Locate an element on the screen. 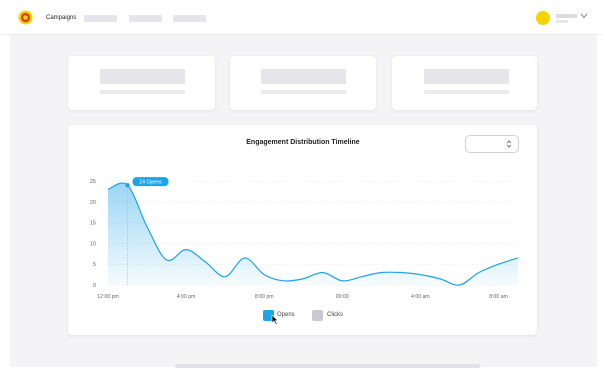 Image resolution: width=603 pixels, height=379 pixels. highlight-point is located at coordinates (127, 185).